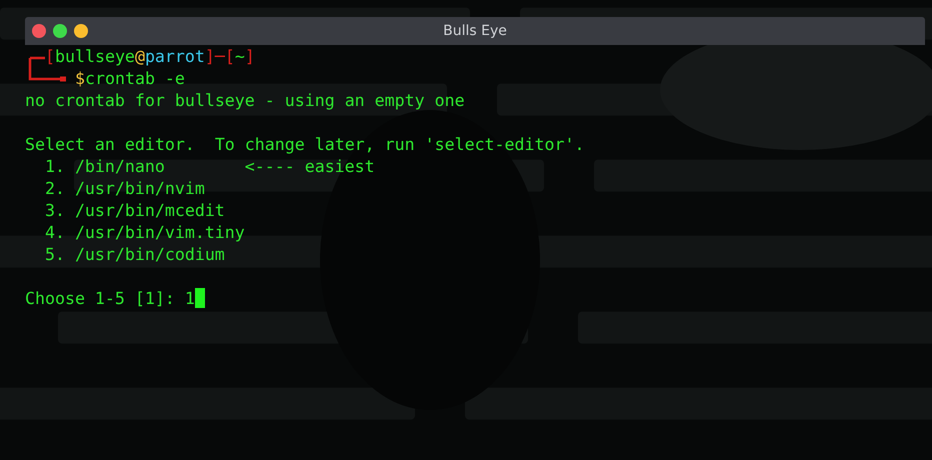 Image resolution: width=932 pixels, height=460 pixels. What do you see at coordinates (150, 56) in the screenshot?
I see `prompt-text: [bullseye@parrot]─[~]` at bounding box center [150, 56].